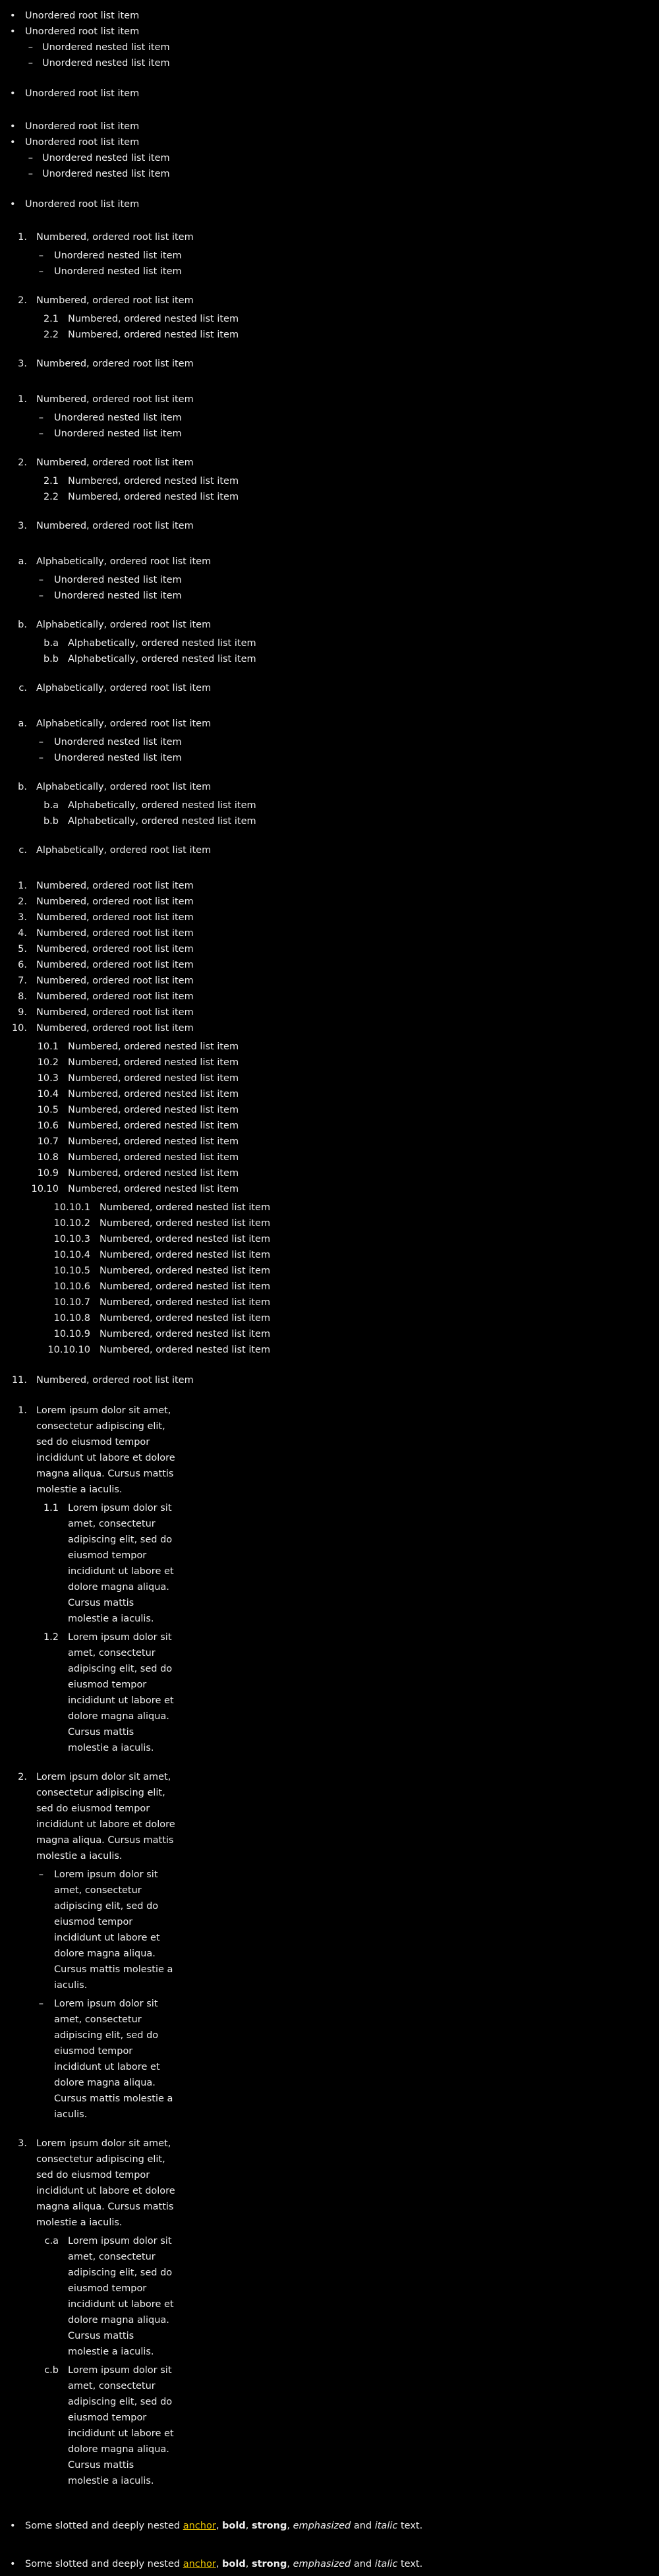 The width and height of the screenshot is (659, 2576). I want to click on list-item-text: Alphabetically, ordered root list item, so click(124, 787).